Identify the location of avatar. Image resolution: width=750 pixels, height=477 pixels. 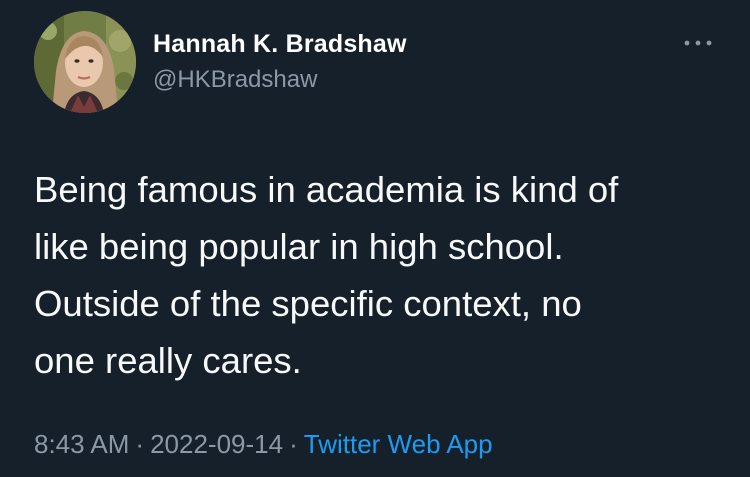
(85, 62).